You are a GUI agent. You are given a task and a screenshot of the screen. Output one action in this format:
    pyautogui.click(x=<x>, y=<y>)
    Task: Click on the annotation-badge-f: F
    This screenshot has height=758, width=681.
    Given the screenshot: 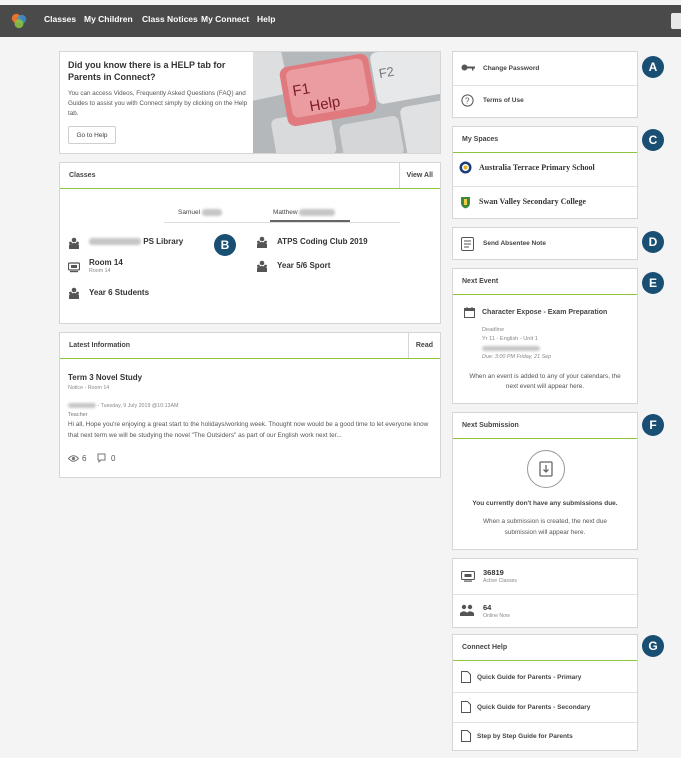 What is the action you would take?
    pyautogui.click(x=653, y=425)
    